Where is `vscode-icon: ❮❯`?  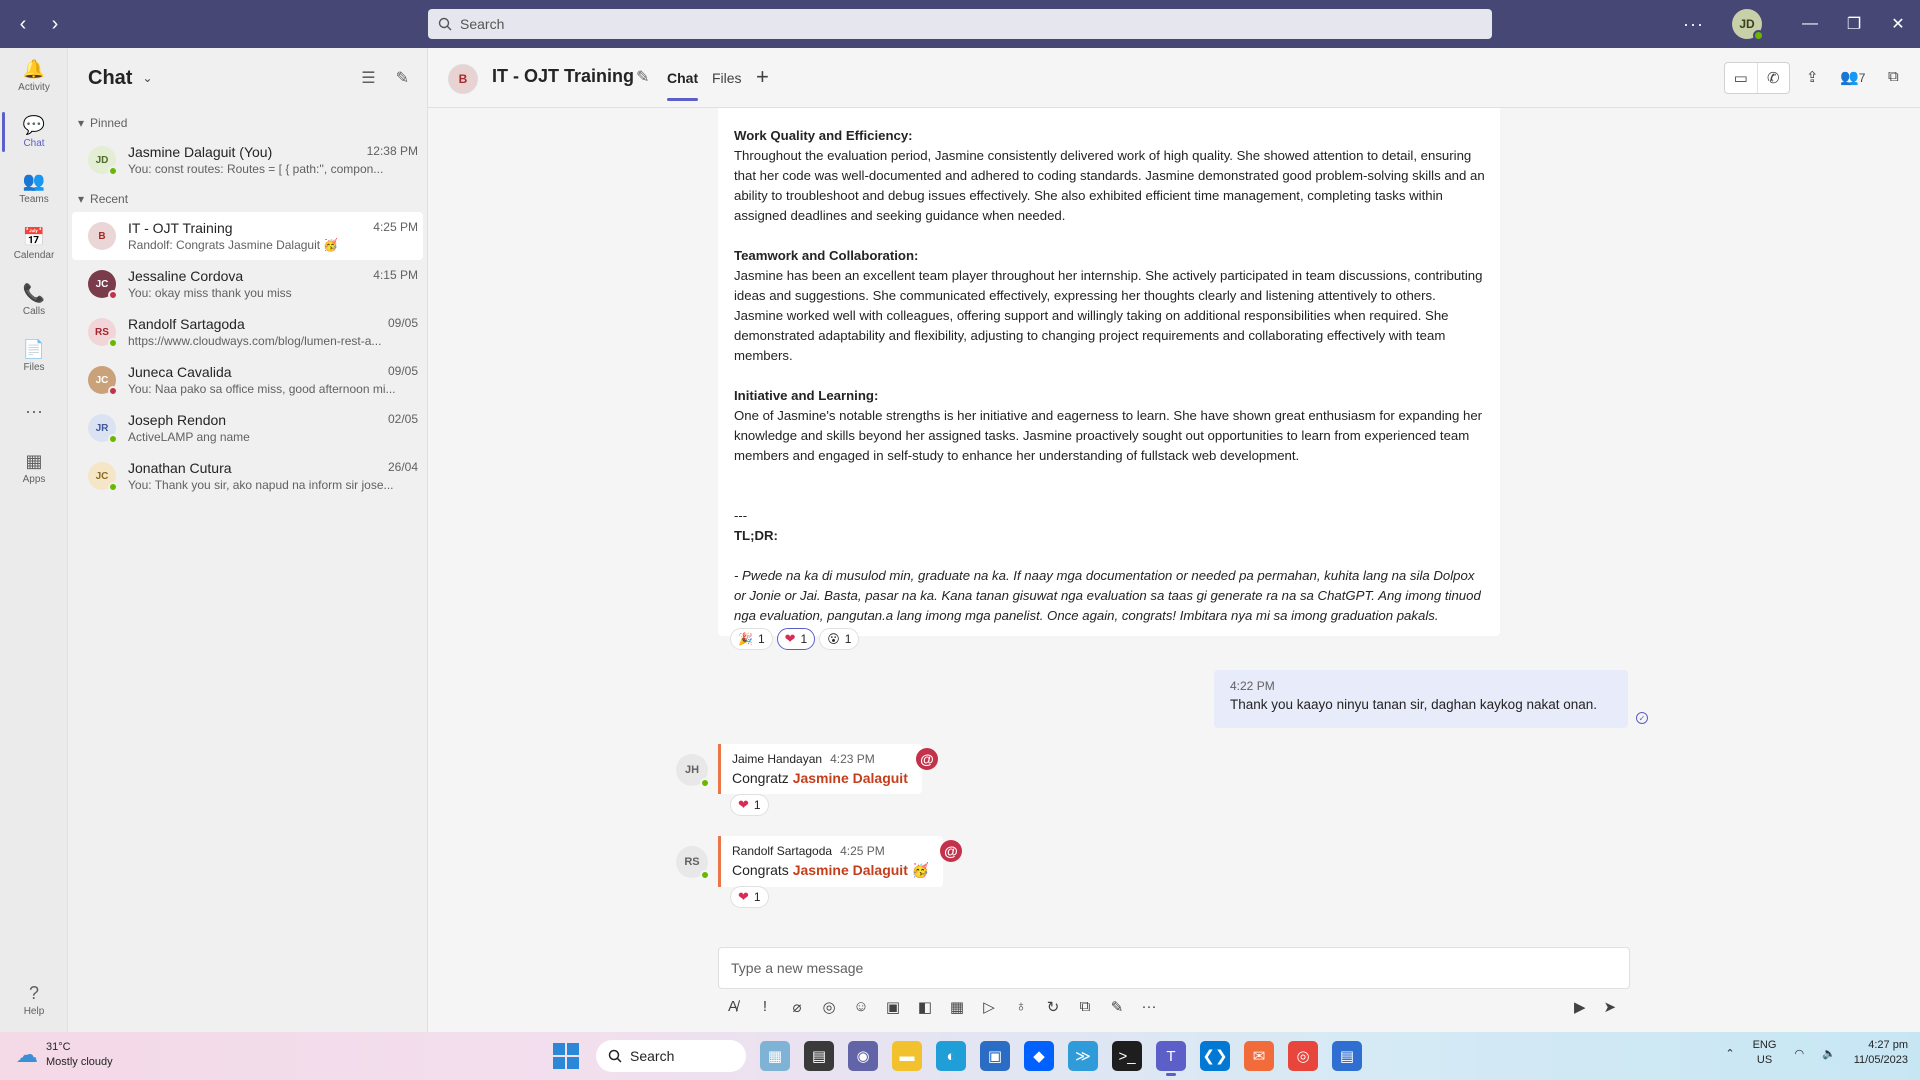 vscode-icon: ❮❯ is located at coordinates (1215, 1056).